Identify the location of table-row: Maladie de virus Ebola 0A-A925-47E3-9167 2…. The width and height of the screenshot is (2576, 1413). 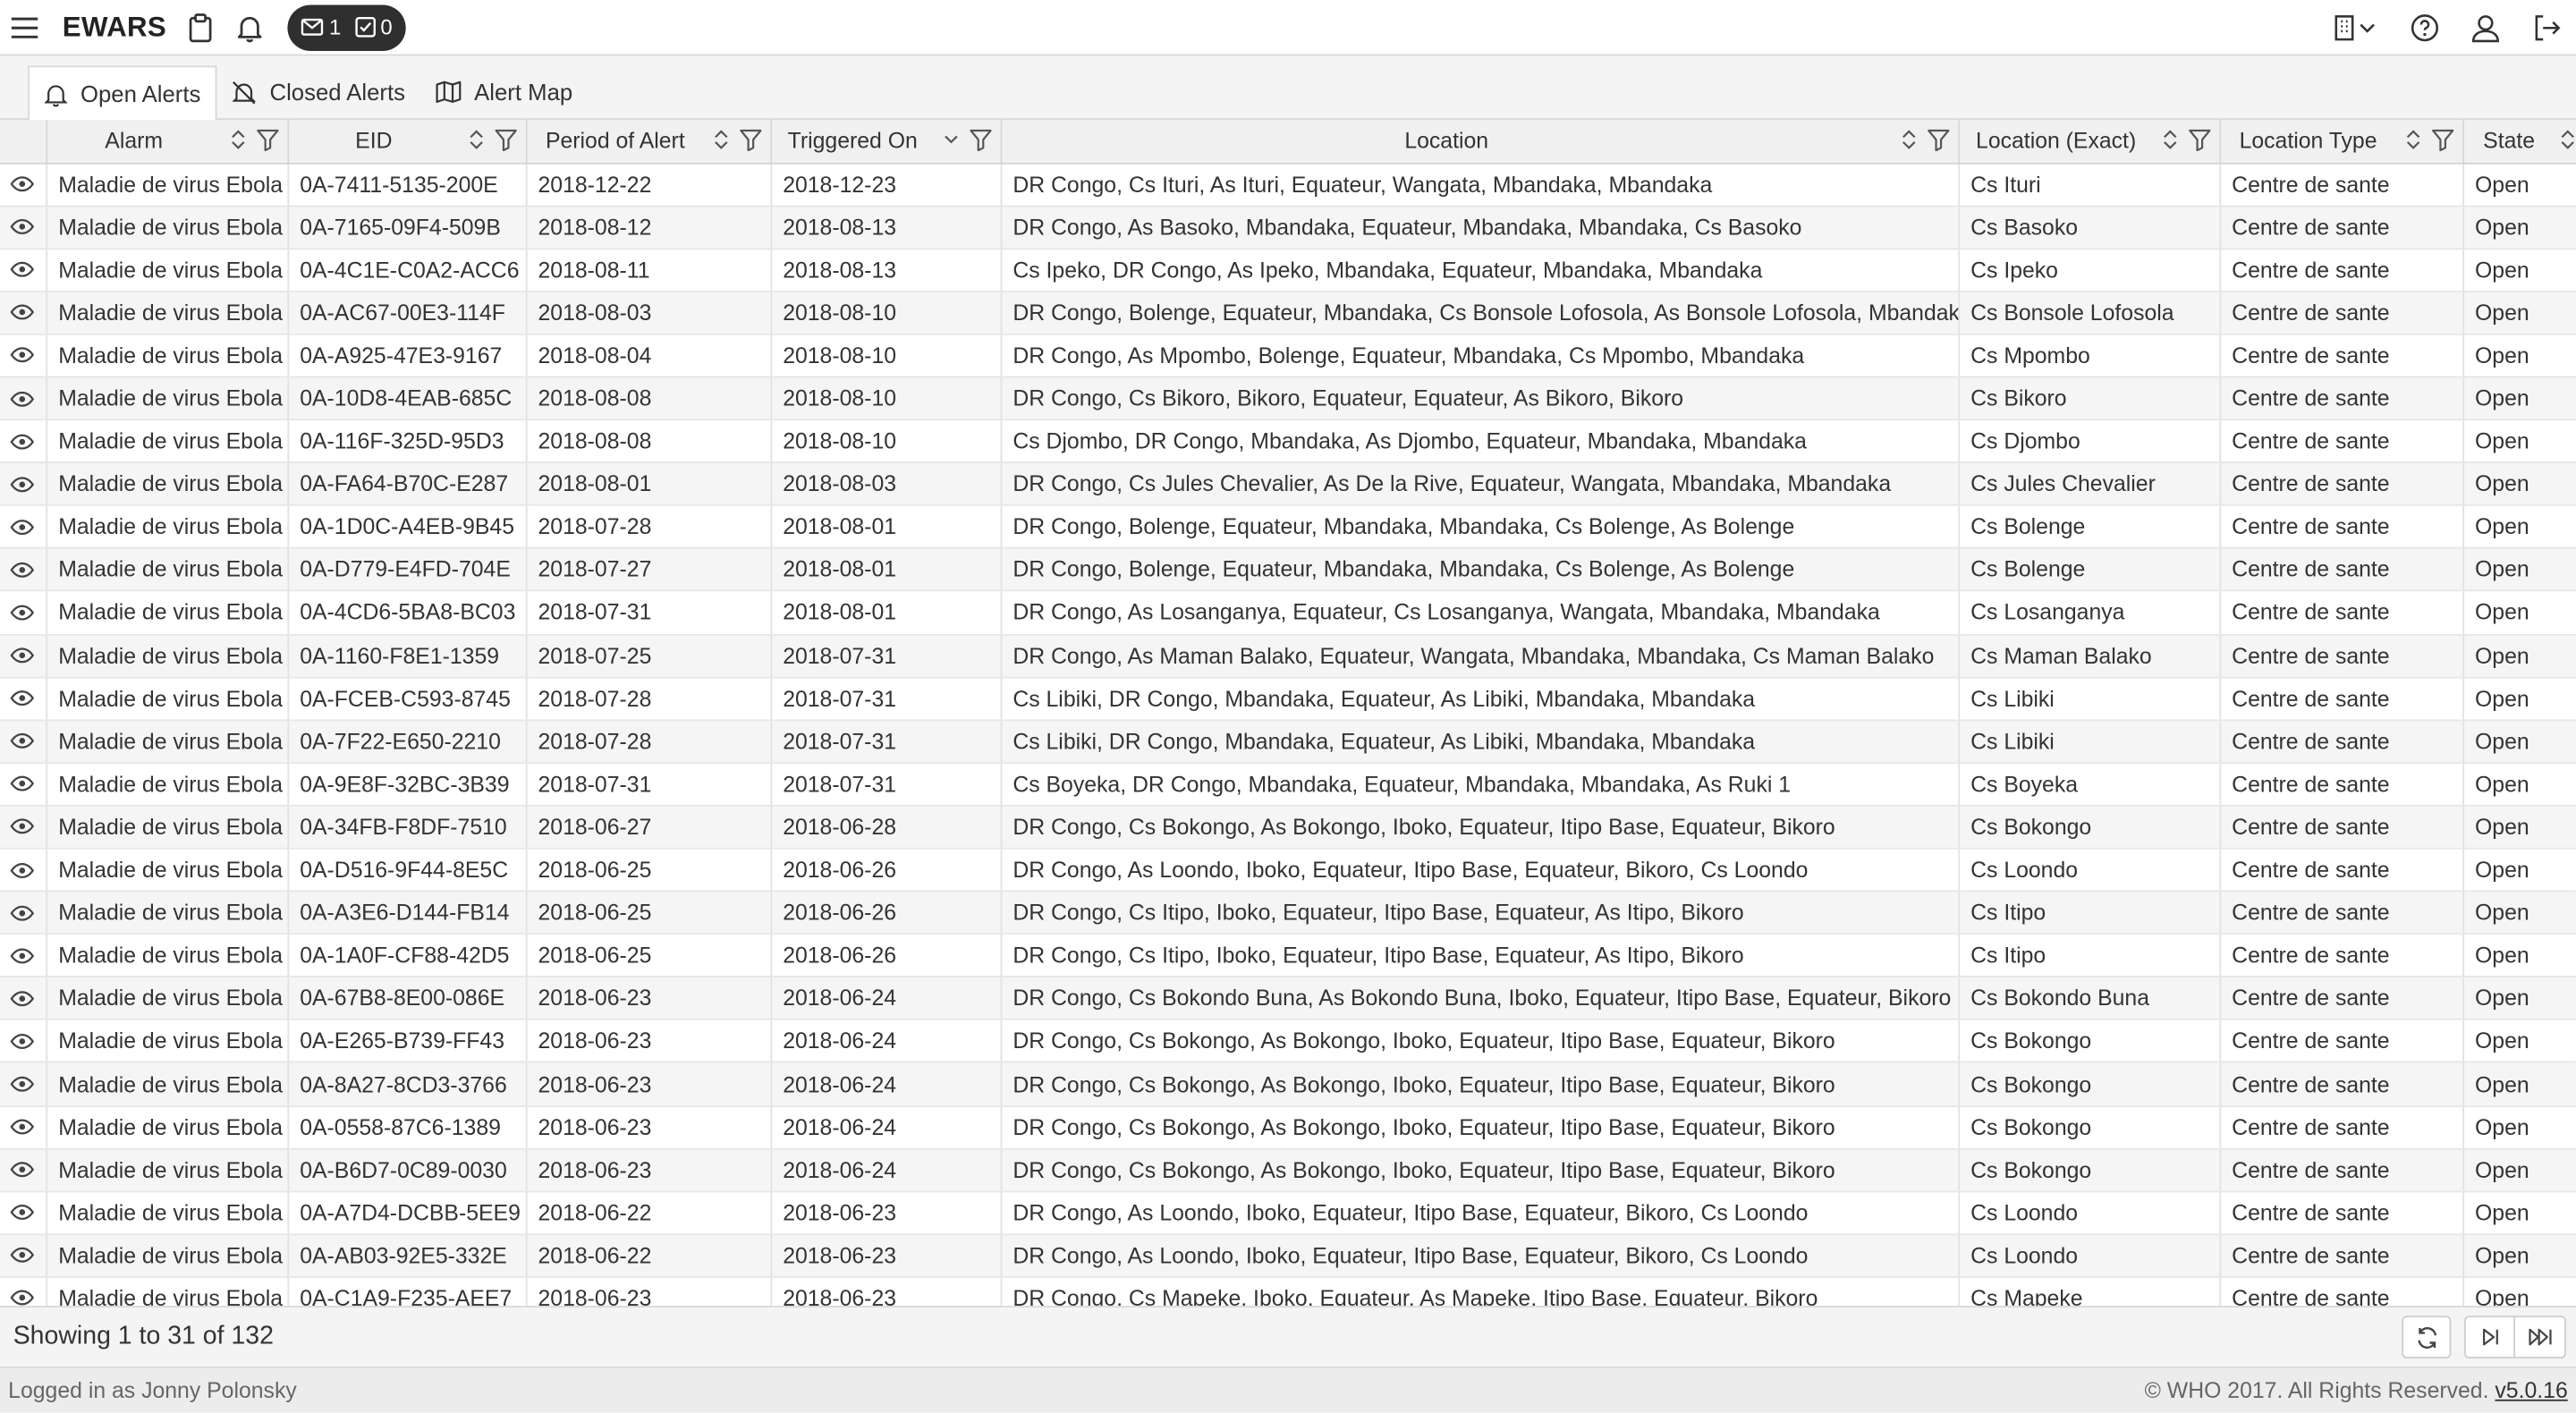
(1288, 356).